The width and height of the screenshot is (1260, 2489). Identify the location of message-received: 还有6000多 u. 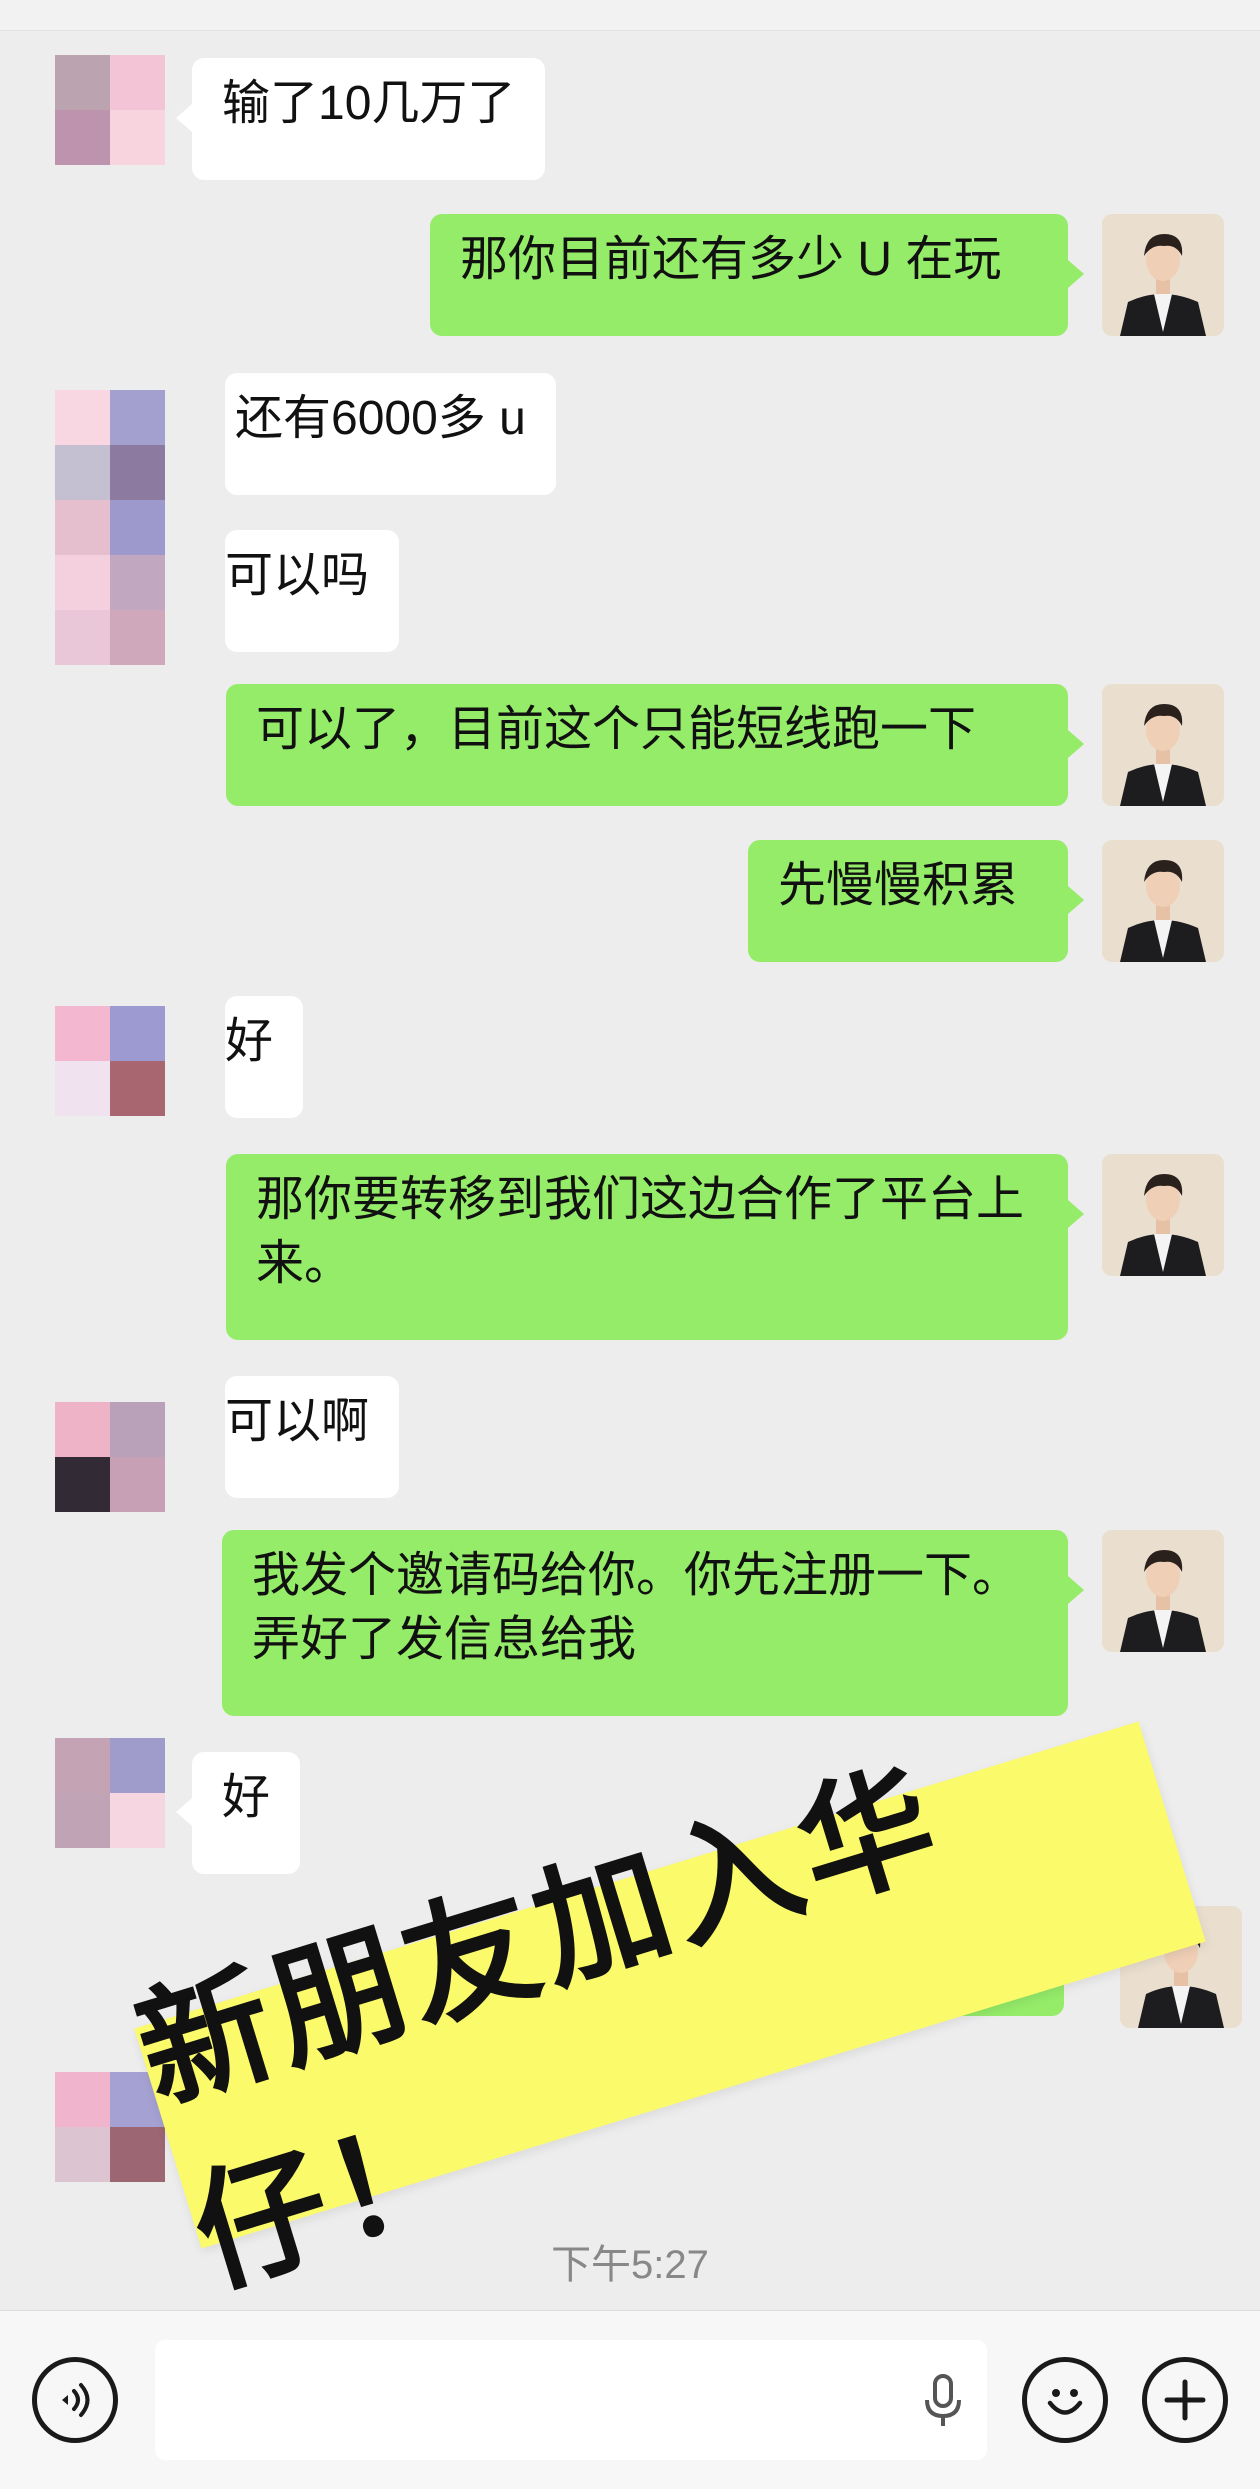
(390, 434).